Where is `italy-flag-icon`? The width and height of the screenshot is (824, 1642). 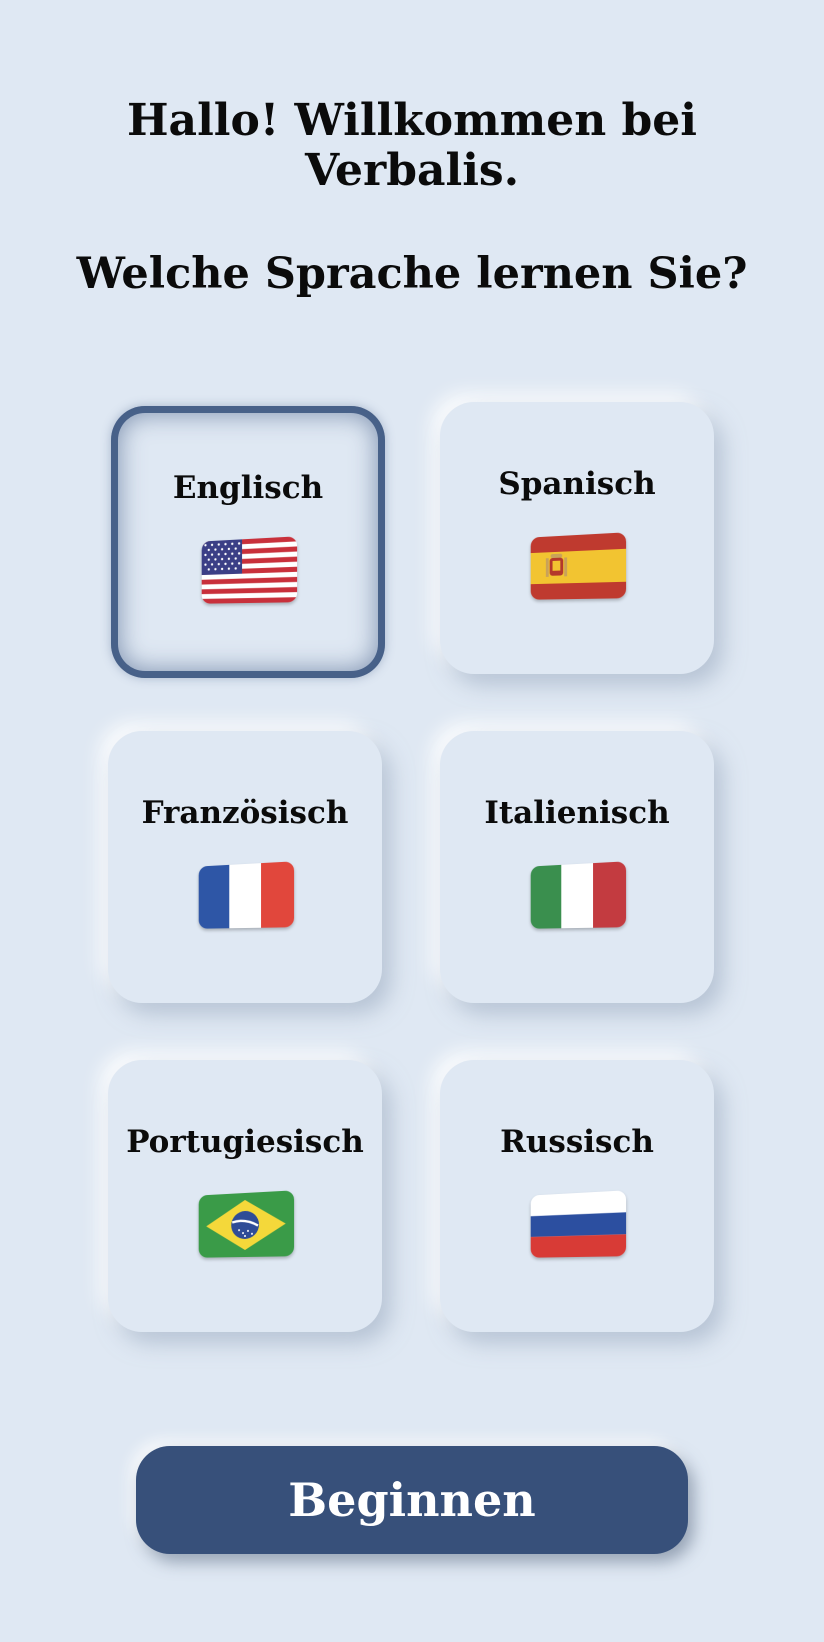 italy-flag-icon is located at coordinates (578, 895).